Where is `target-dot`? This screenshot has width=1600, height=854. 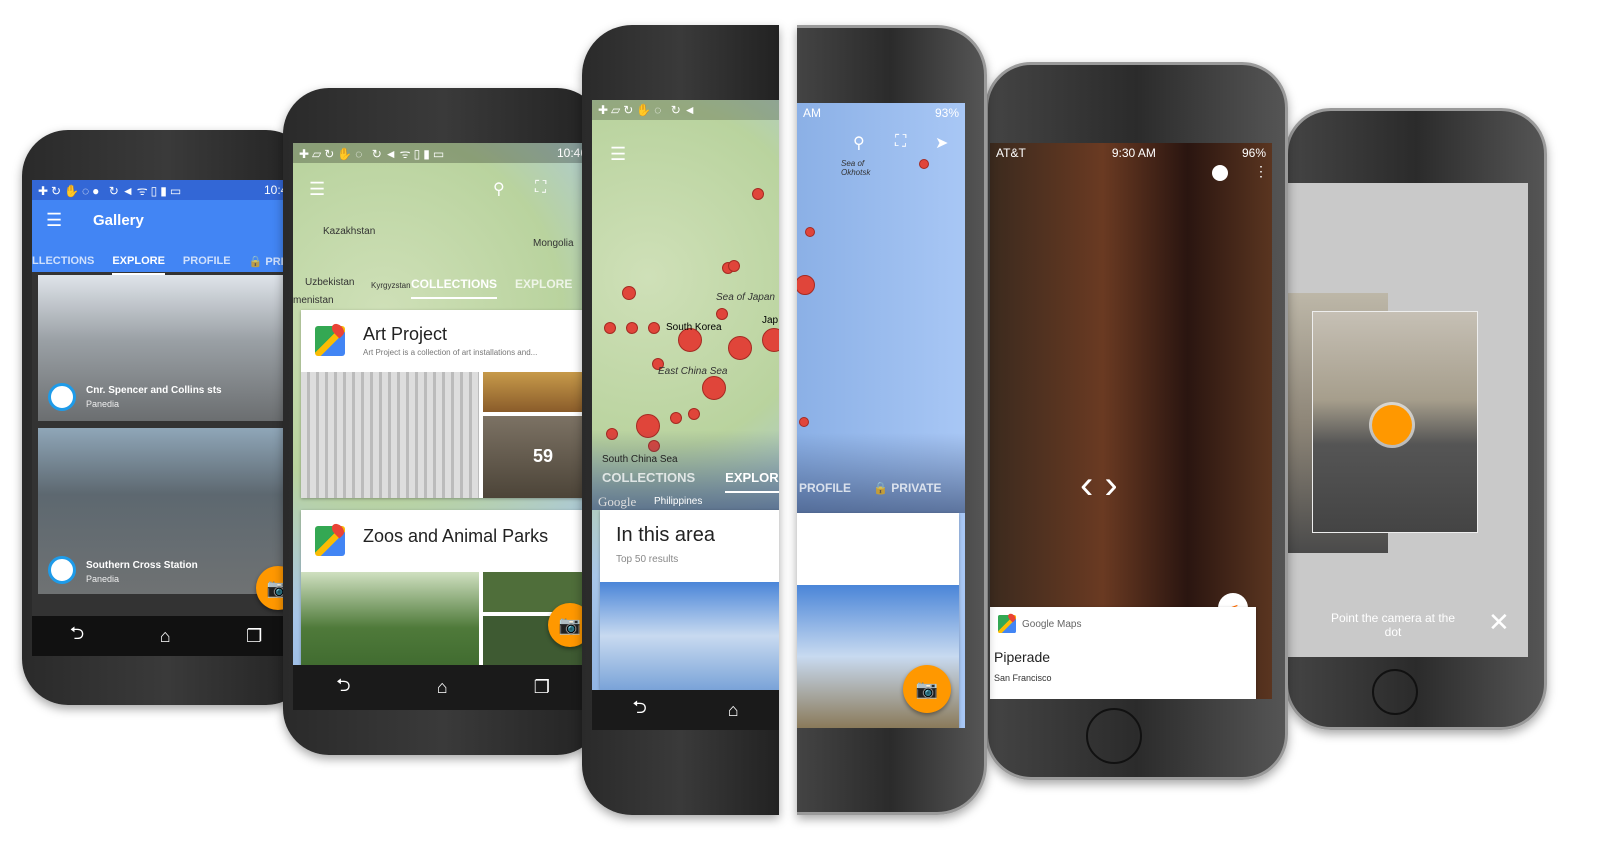
target-dot is located at coordinates (1392, 425).